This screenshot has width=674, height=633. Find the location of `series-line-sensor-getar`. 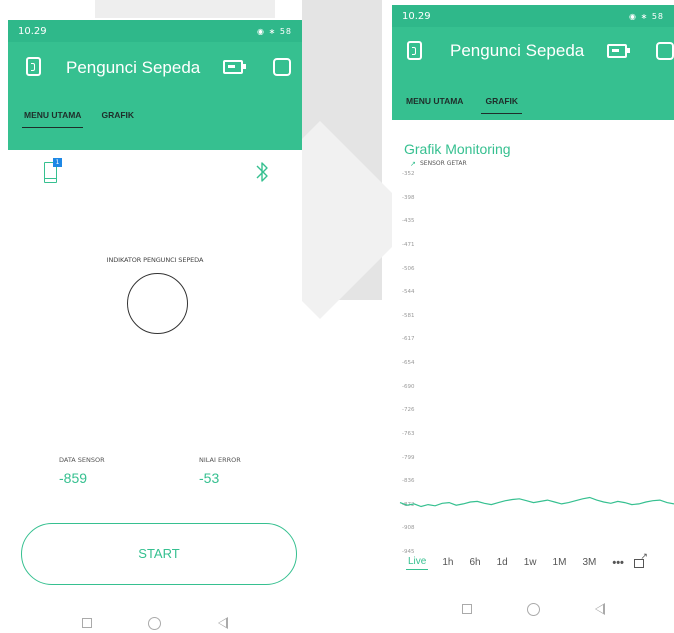

series-line-sensor-getar is located at coordinates (536, 502).